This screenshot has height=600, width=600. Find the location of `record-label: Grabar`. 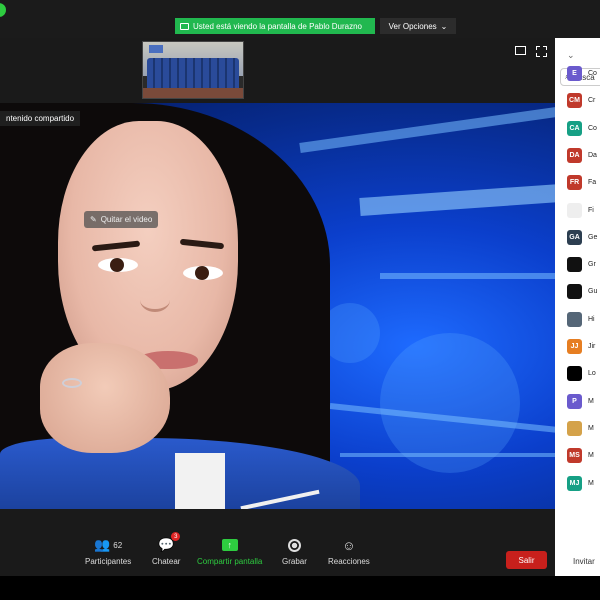

record-label: Grabar is located at coordinates (294, 561).